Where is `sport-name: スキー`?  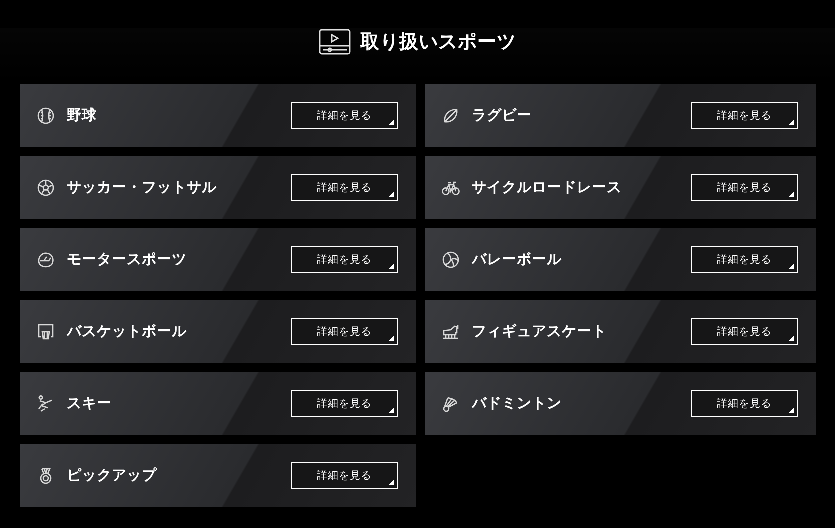
sport-name: スキー is located at coordinates (90, 404).